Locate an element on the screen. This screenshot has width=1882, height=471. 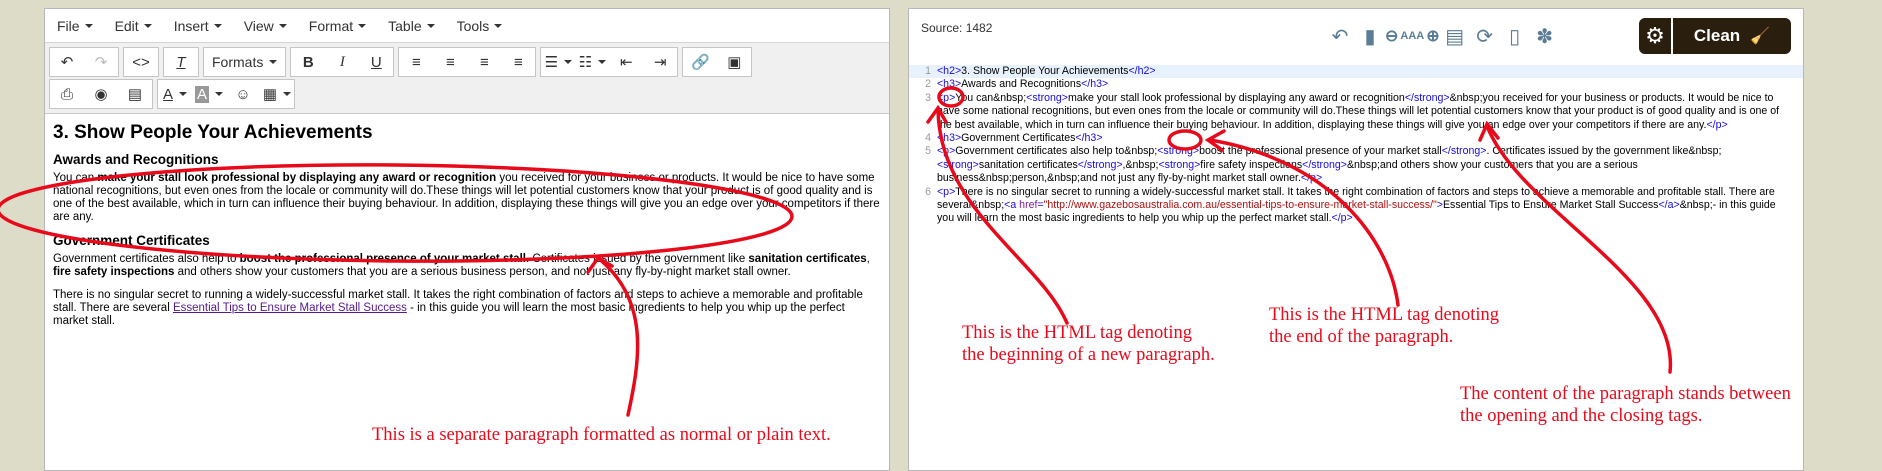
indent-button: ⇥ is located at coordinates (660, 62).